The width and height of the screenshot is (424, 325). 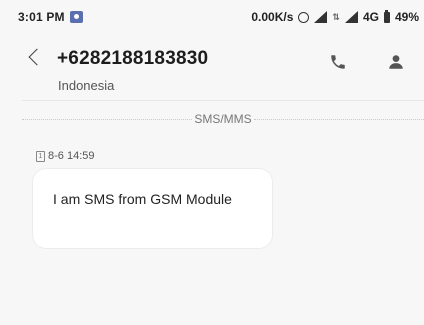 I want to click on notification-icon, so click(x=76, y=17).